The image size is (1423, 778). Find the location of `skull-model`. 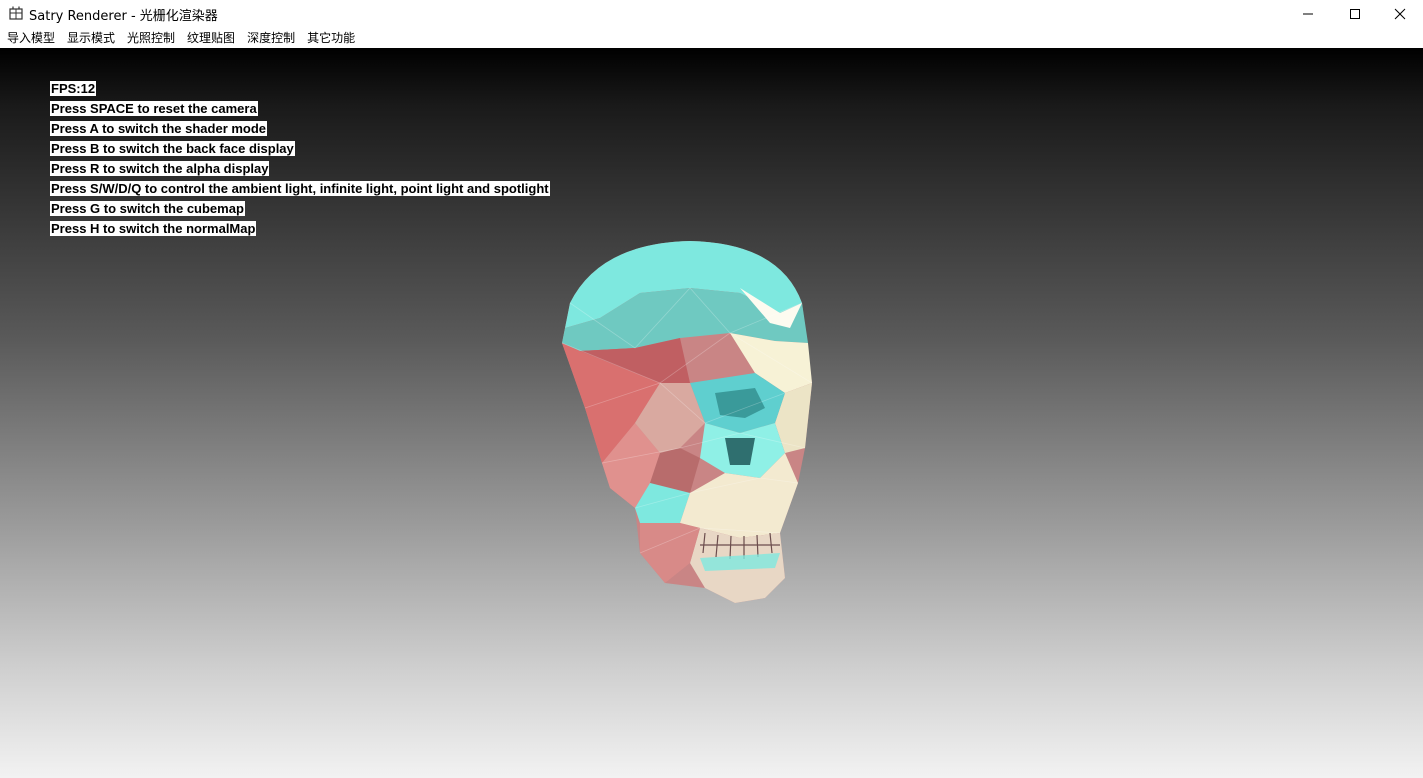

skull-model is located at coordinates (687, 422).